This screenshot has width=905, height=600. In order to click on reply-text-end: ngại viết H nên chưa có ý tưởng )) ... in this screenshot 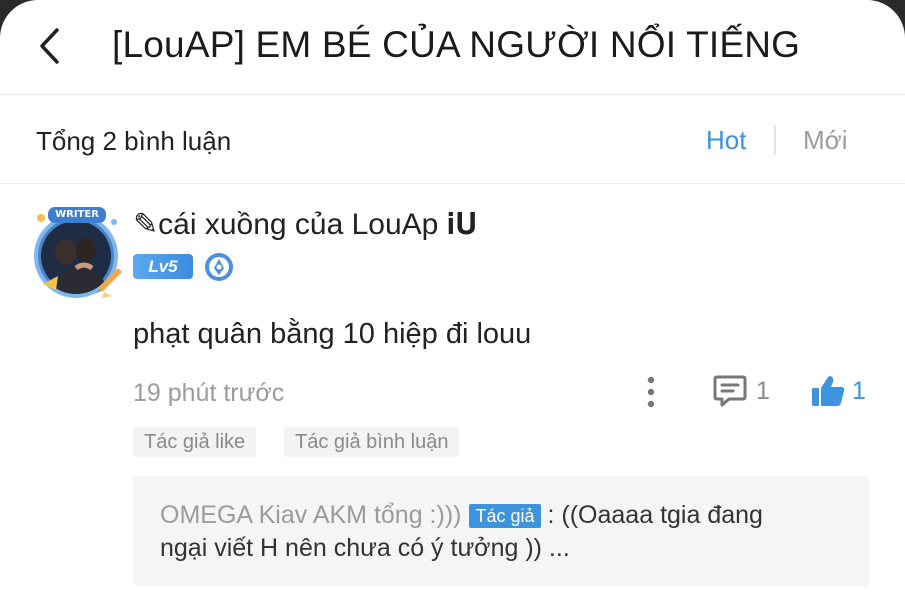, I will do `click(365, 548)`.